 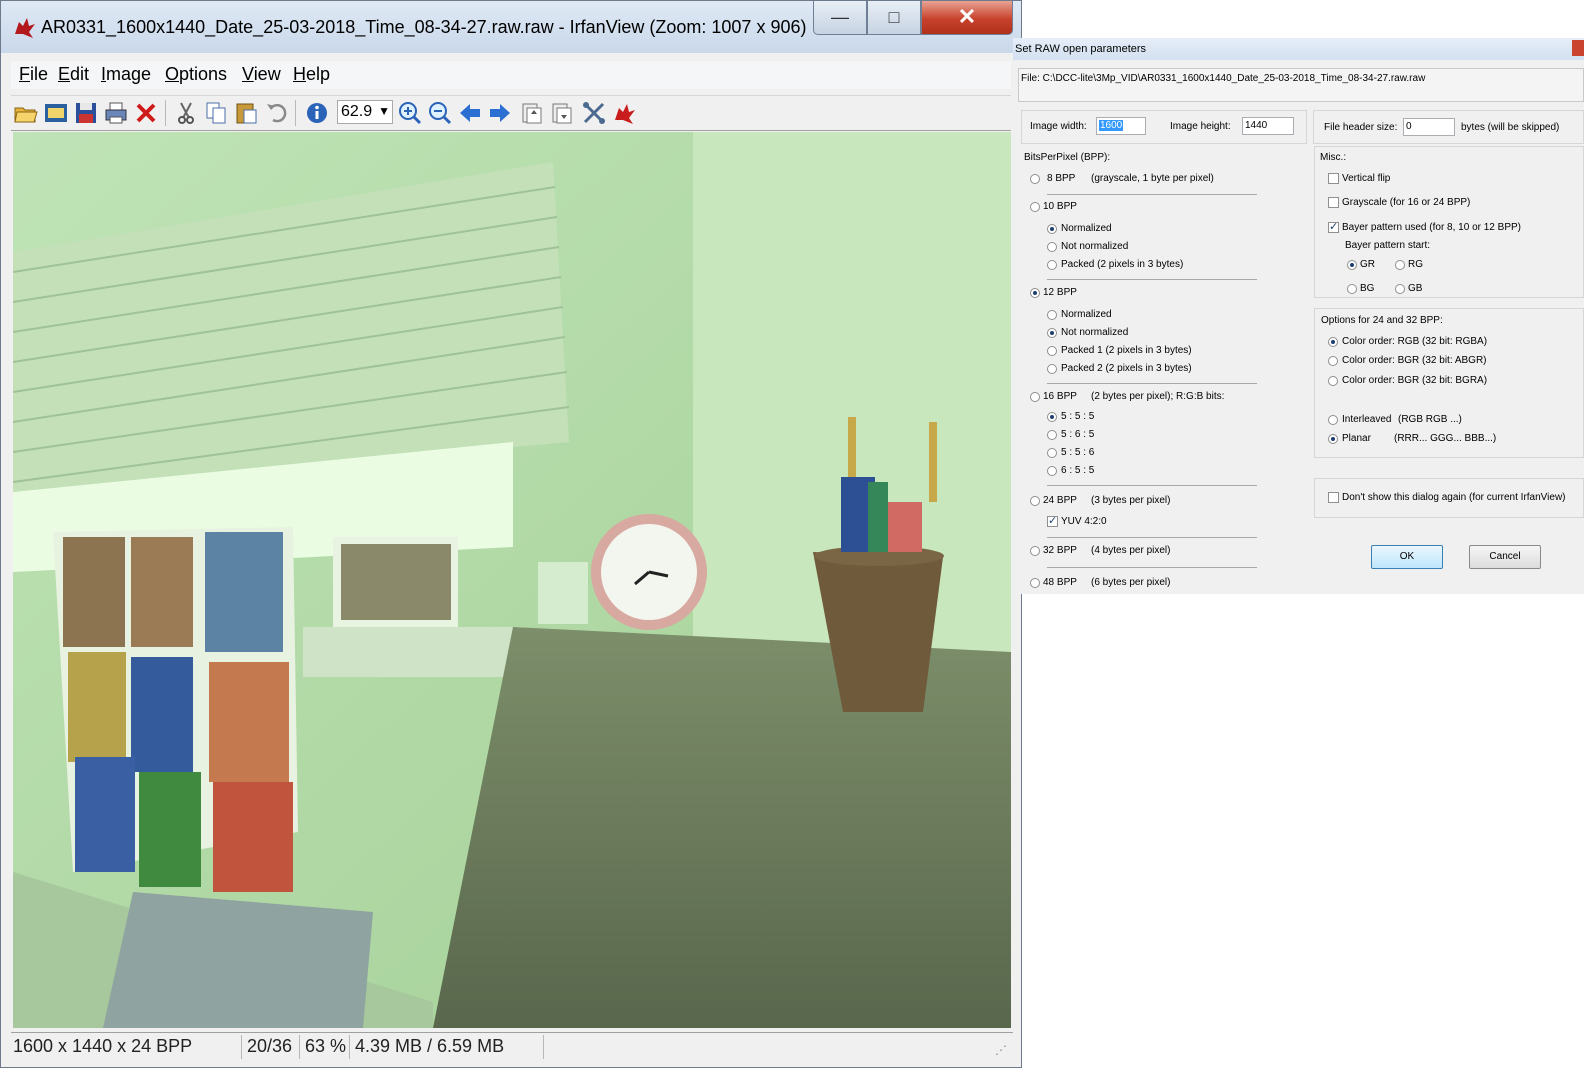 I want to click on menu-file: File, so click(x=33, y=74).